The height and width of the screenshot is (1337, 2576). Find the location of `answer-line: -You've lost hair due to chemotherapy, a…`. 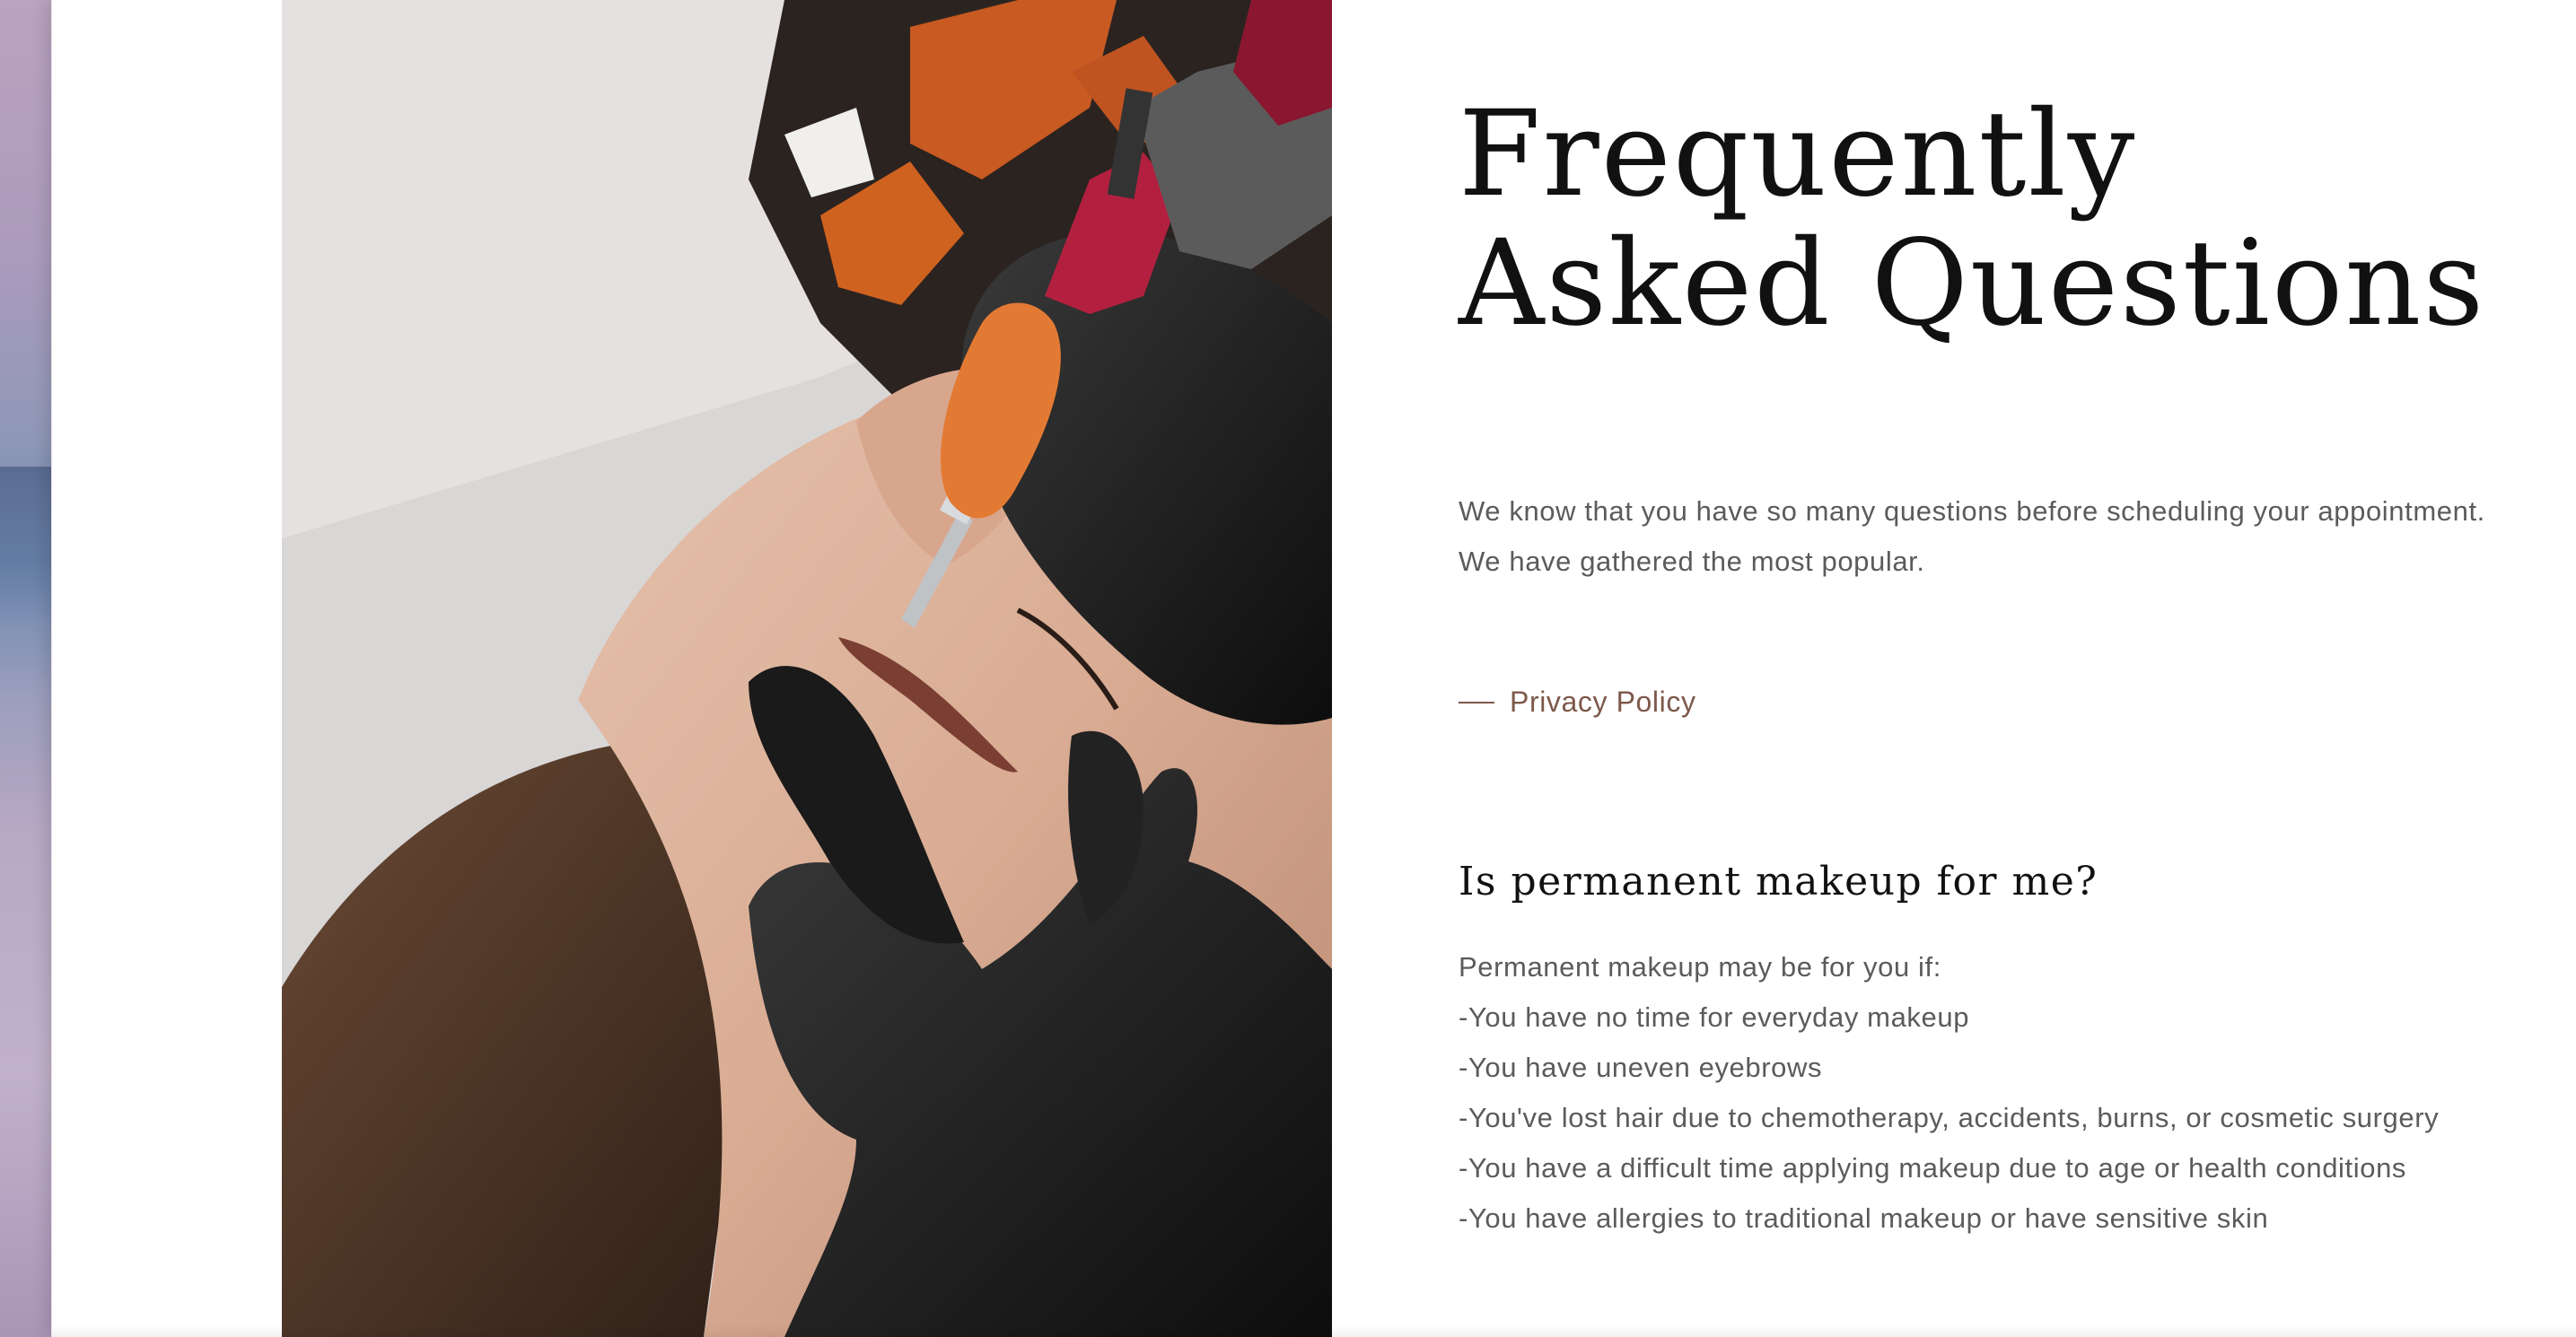

answer-line: -You've lost hair due to chemotherapy, a… is located at coordinates (1949, 1117).